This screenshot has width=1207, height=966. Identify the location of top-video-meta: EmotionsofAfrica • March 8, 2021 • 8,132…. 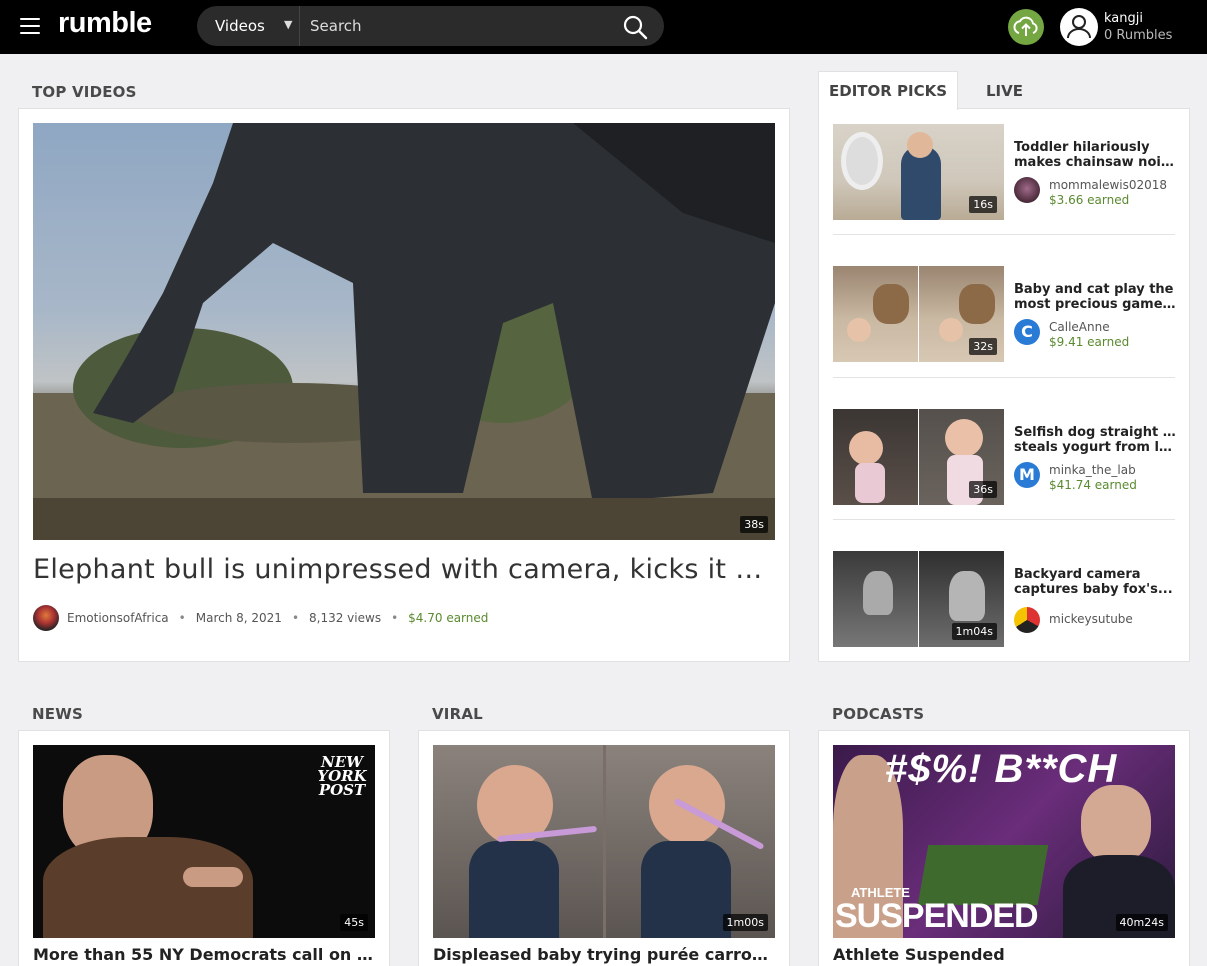
(260, 618).